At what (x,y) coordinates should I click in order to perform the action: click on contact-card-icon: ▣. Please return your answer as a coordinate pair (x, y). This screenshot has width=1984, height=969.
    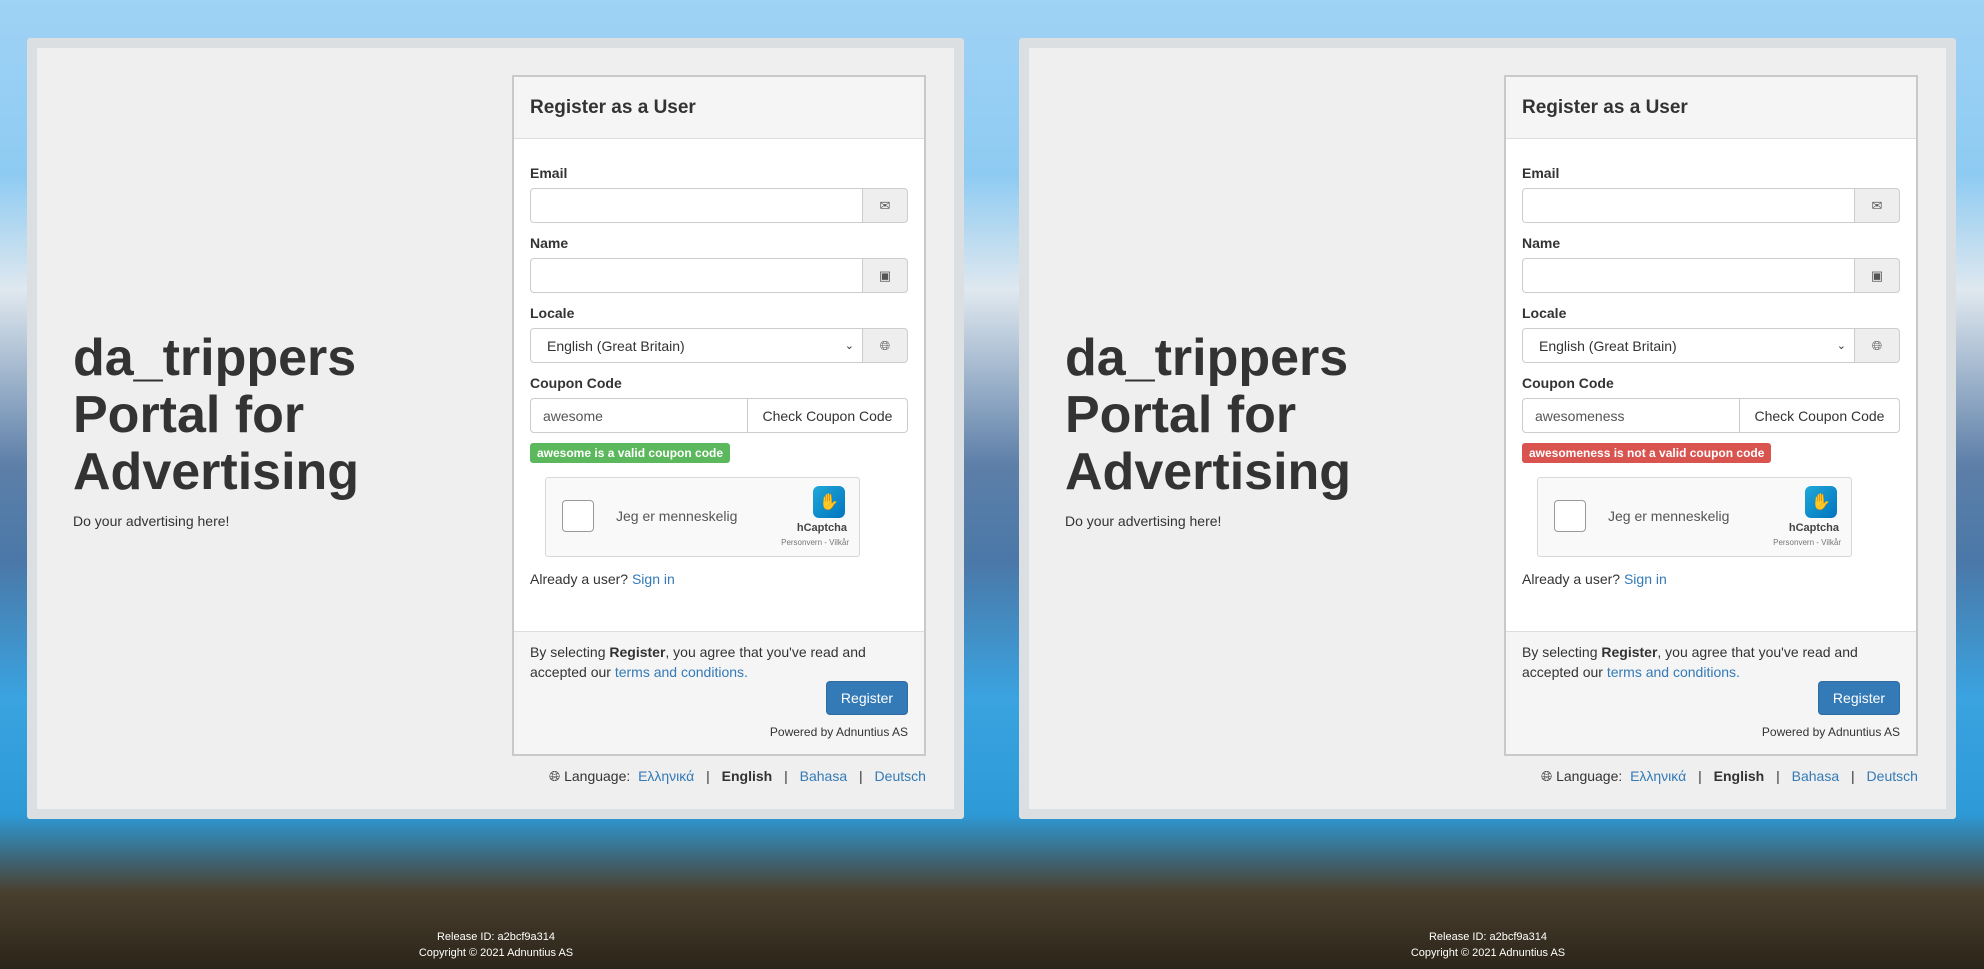
    Looking at the image, I should click on (1877, 275).